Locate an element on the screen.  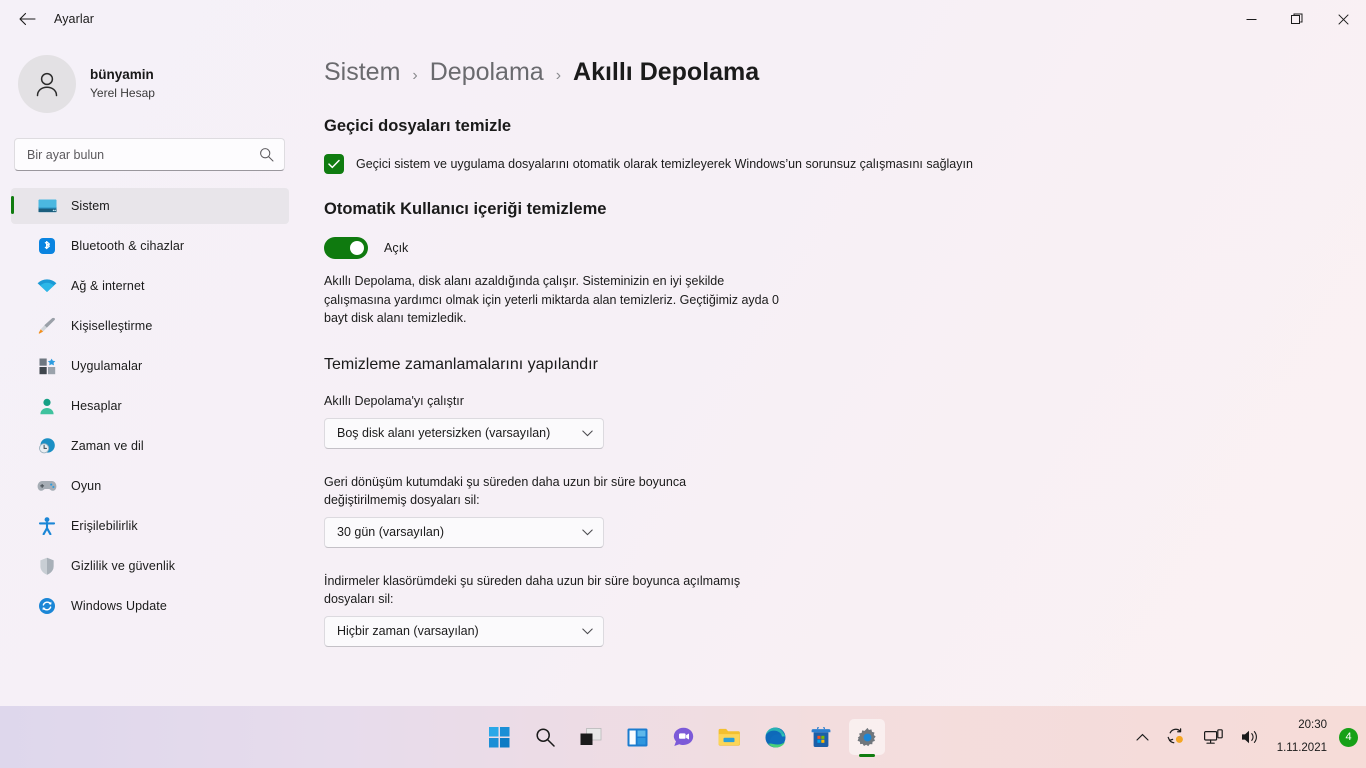
widgets-button is located at coordinates (637, 737).